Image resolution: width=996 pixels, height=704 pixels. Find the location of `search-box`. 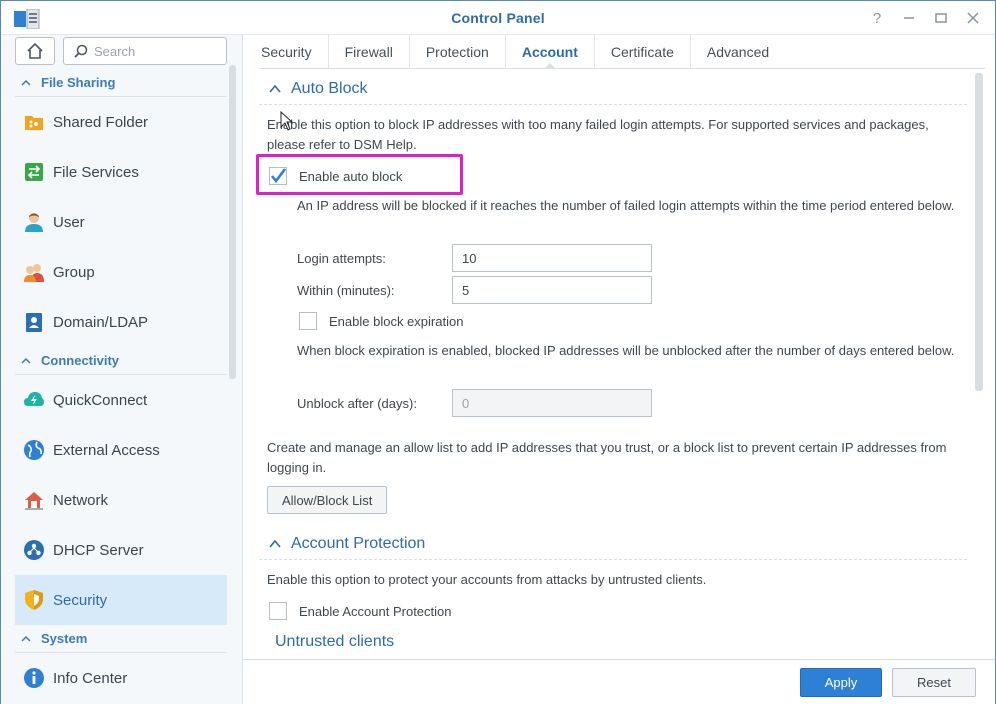

search-box is located at coordinates (145, 51).